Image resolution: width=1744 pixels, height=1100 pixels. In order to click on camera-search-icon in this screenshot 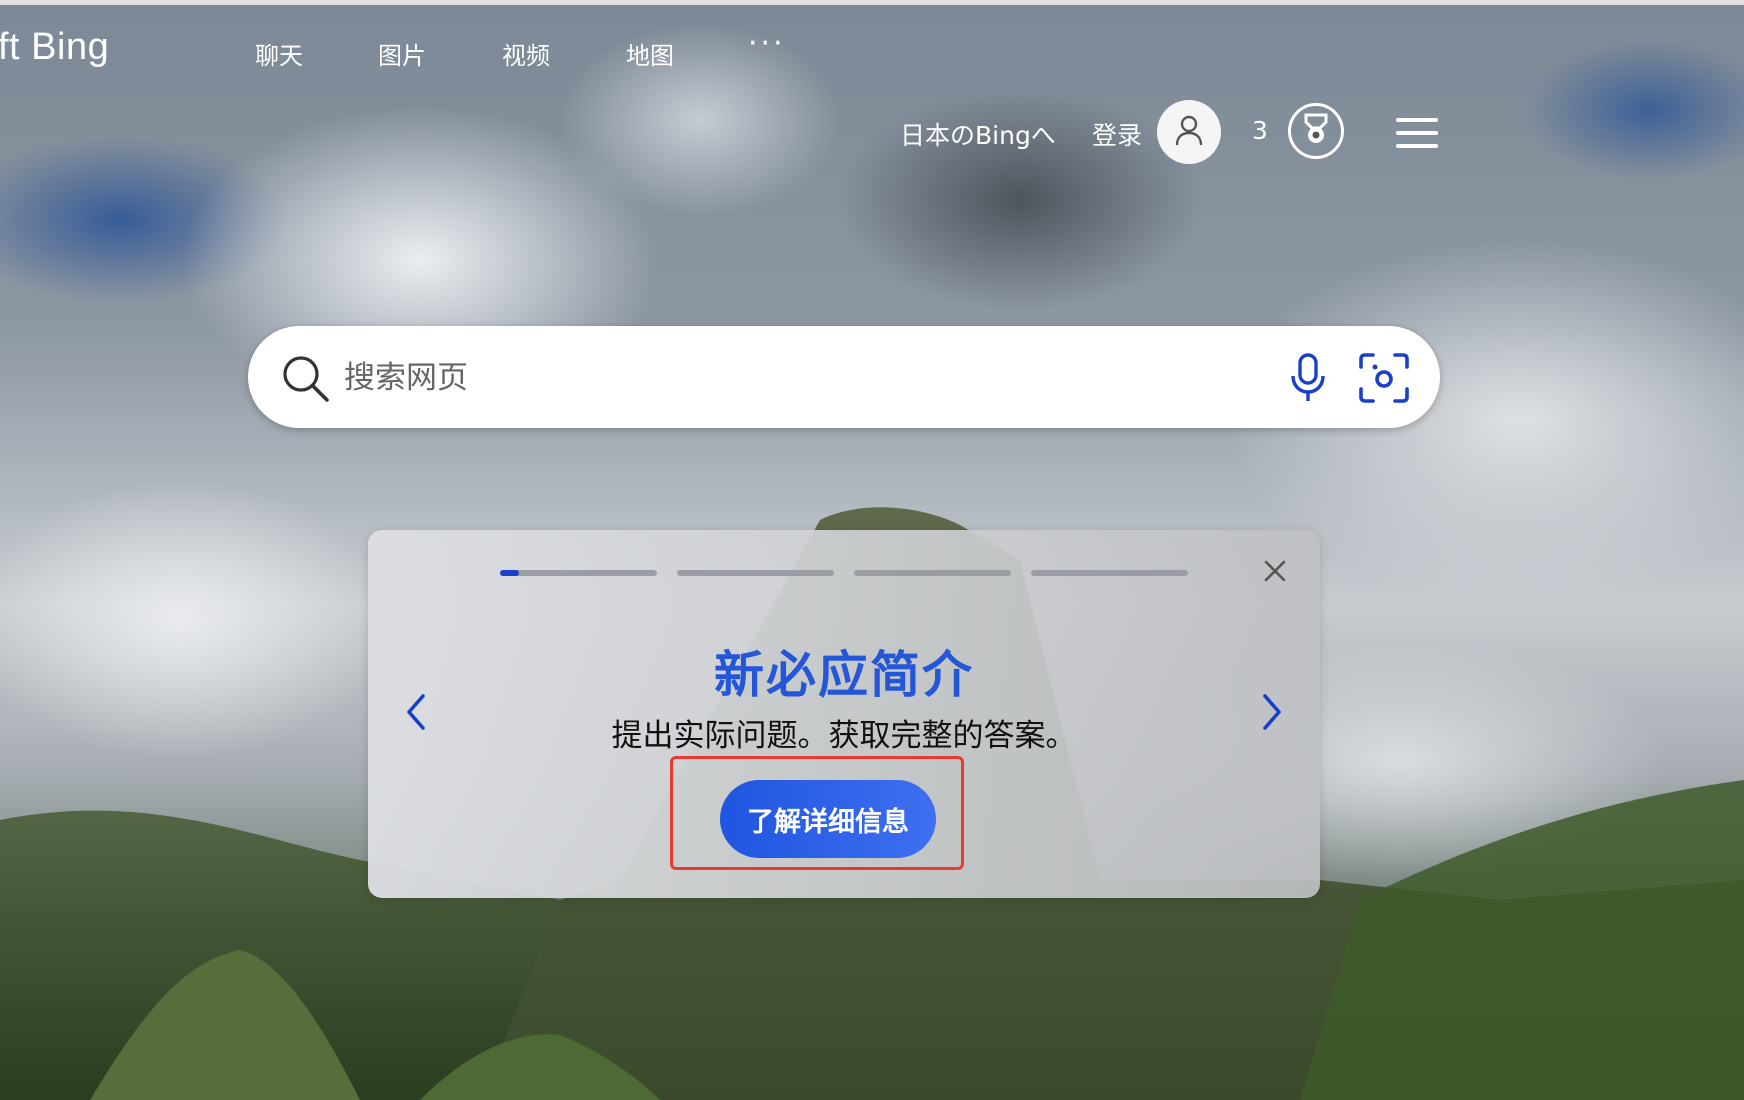, I will do `click(1384, 380)`.